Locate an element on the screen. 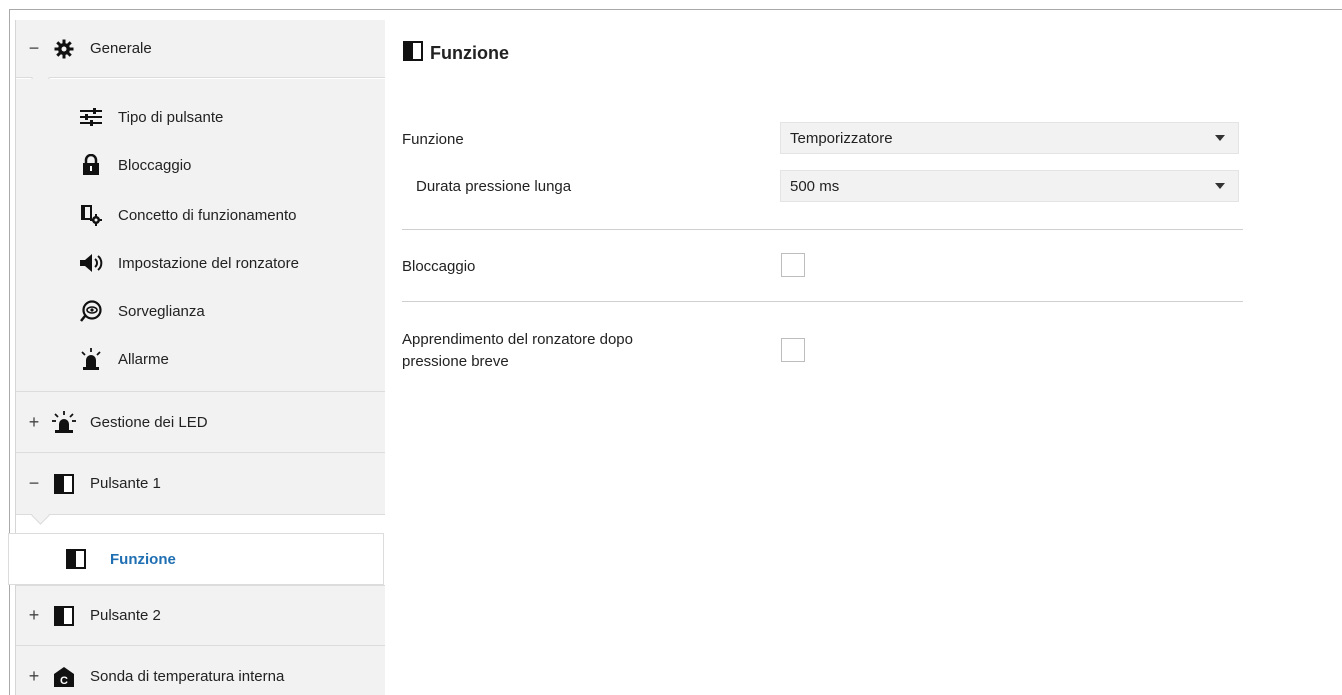  sidebar-group-pulsante-2: + Pulsante 2 is located at coordinates (200, 615).